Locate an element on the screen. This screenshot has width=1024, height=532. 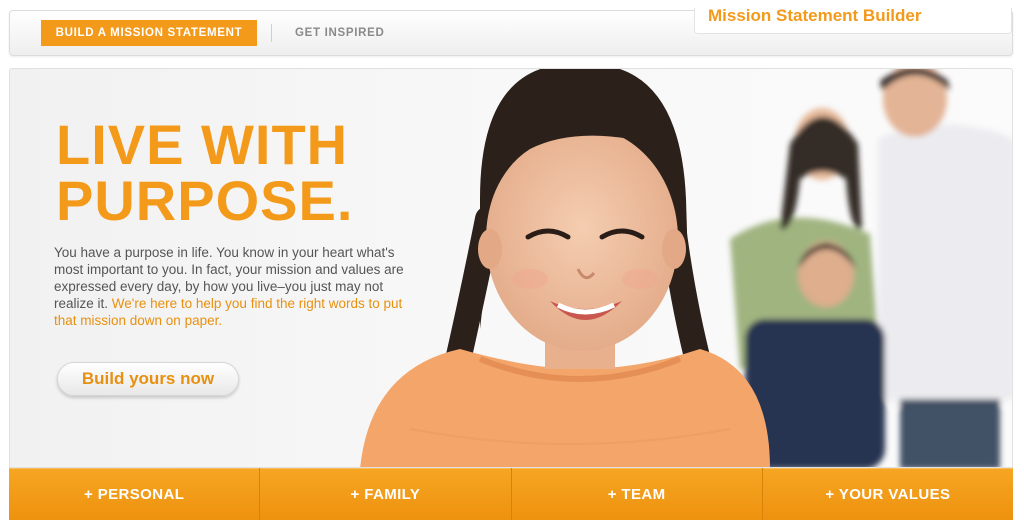
nav-divider is located at coordinates (271, 33).